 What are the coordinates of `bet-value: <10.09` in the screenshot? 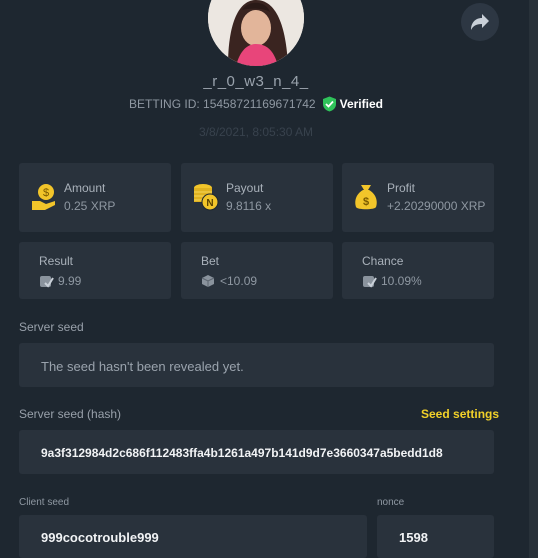 It's located at (239, 281).